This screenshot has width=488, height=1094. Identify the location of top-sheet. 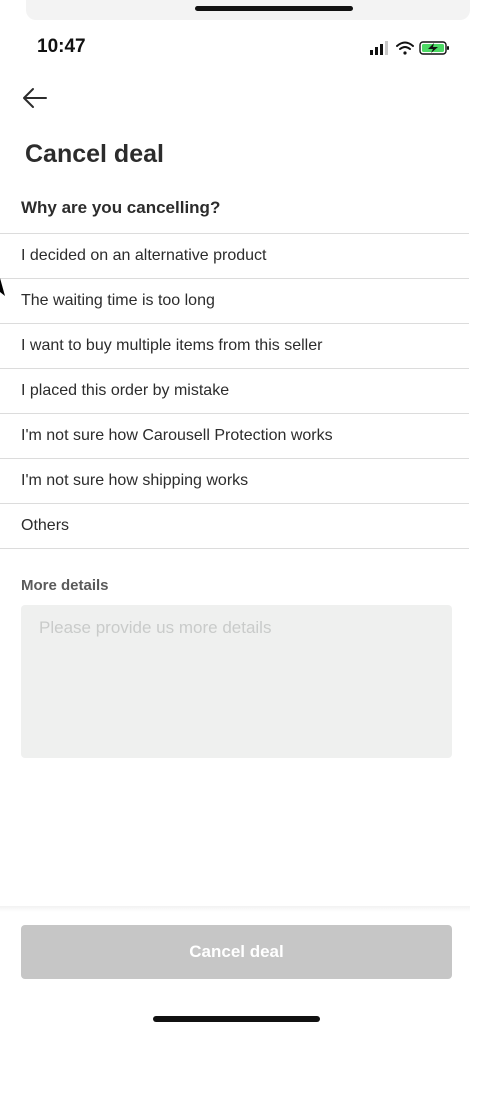
(248, 10).